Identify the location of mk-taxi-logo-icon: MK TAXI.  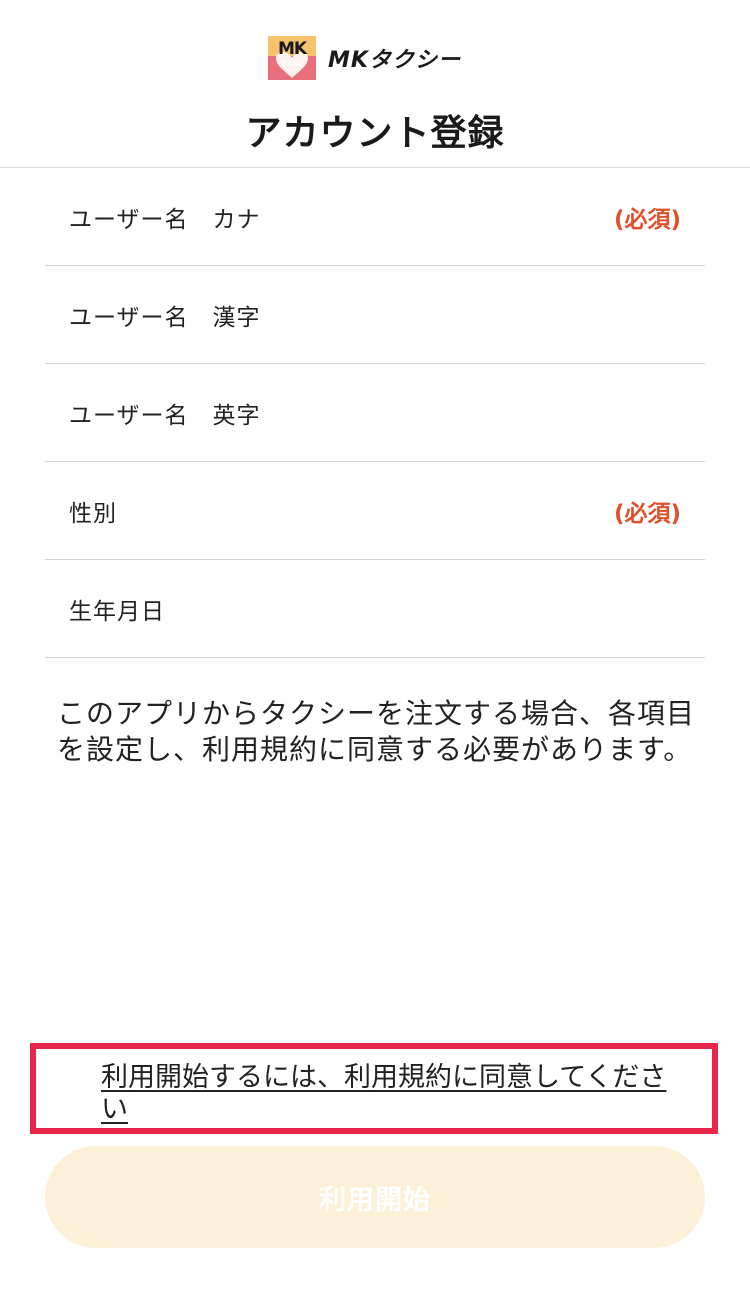
(292, 58).